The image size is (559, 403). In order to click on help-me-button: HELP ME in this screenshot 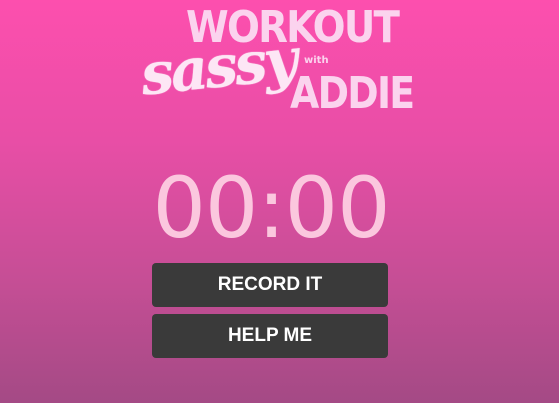, I will do `click(270, 336)`.